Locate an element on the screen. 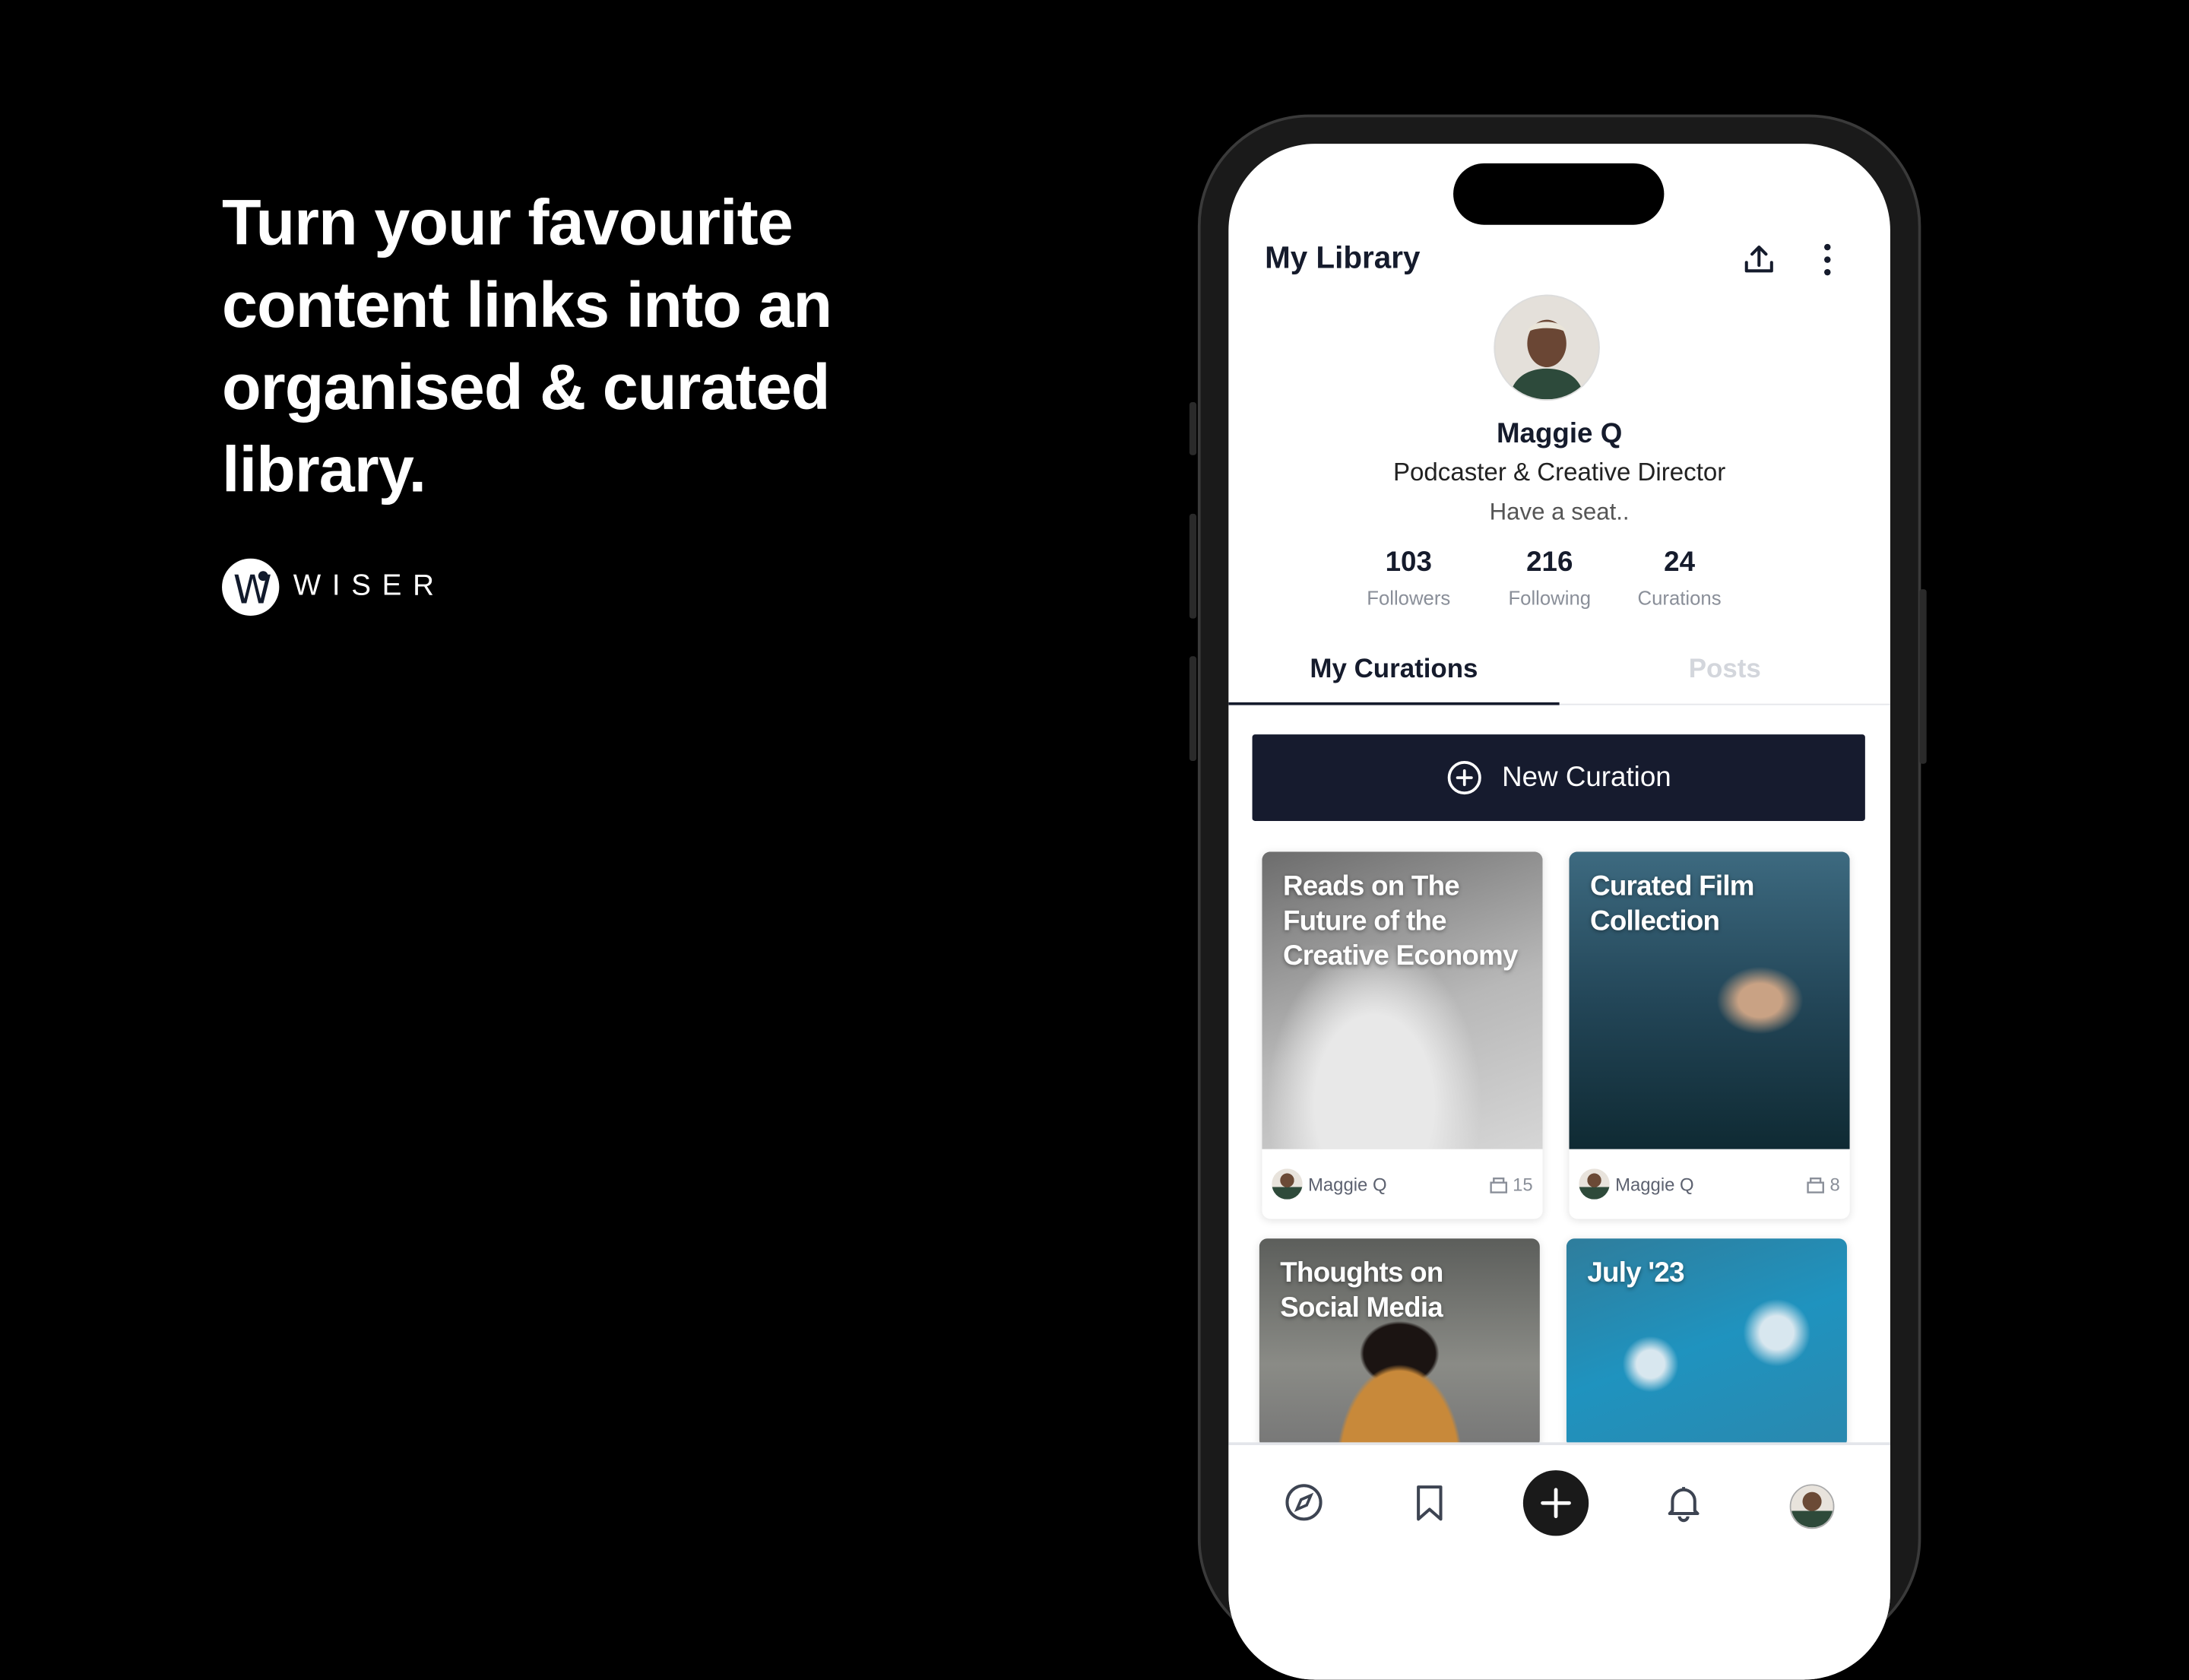  curation-image: July '23 is located at coordinates (1706, 1343).